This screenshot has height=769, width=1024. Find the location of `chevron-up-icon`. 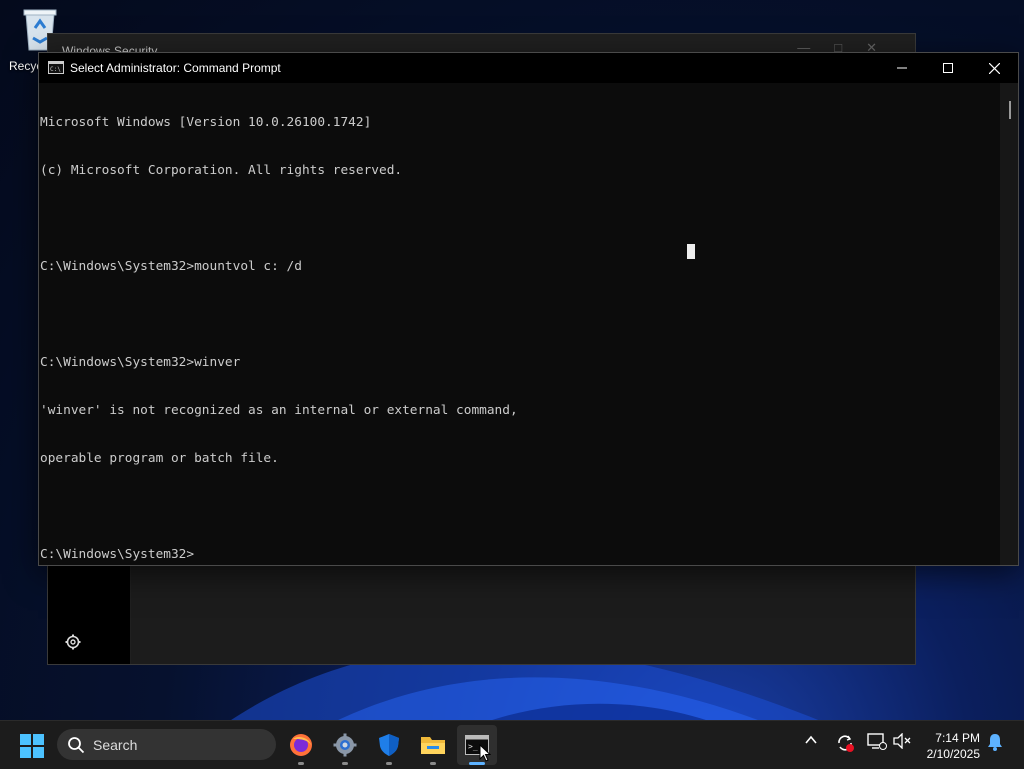

chevron-up-icon is located at coordinates (811, 739).